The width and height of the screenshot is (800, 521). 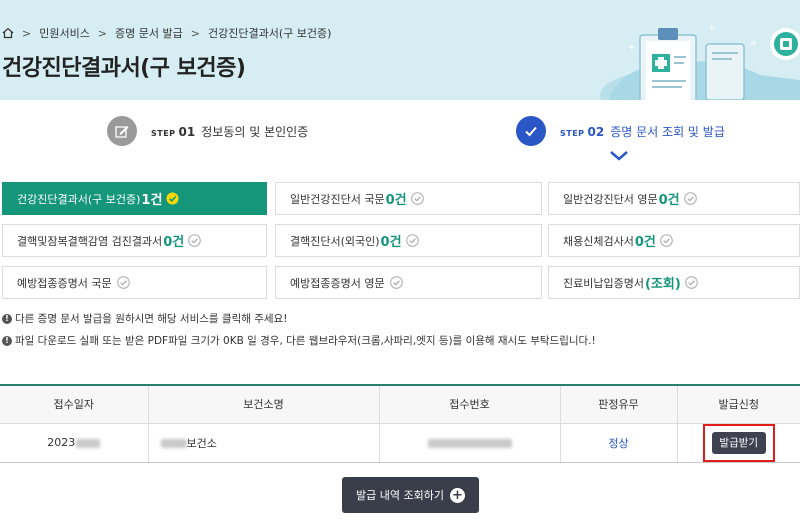 What do you see at coordinates (662, 284) in the screenshot?
I see `doc-tab-count: (조회)` at bounding box center [662, 284].